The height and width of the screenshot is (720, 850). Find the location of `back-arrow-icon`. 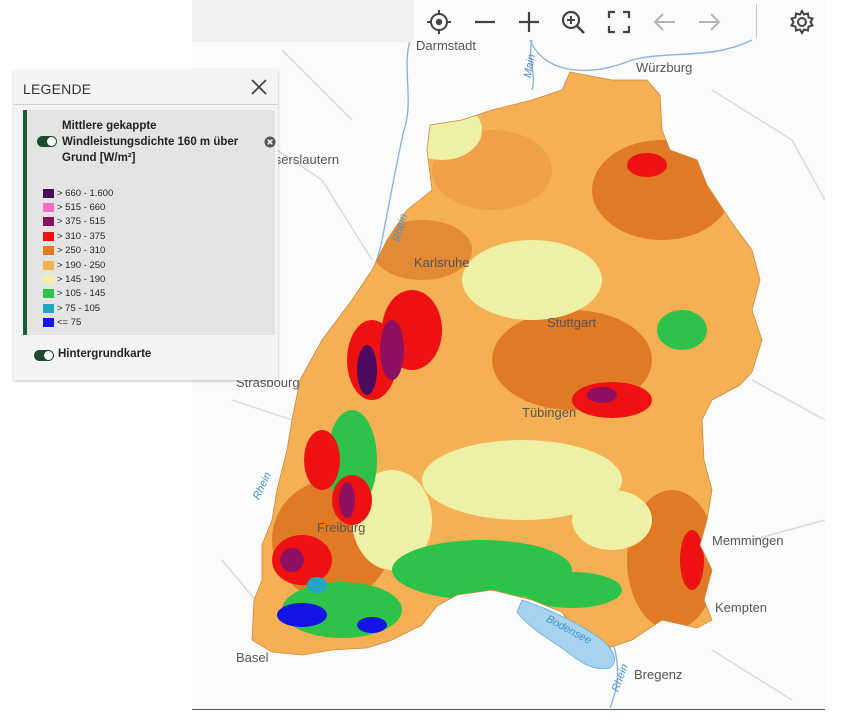

back-arrow-icon is located at coordinates (664, 22).